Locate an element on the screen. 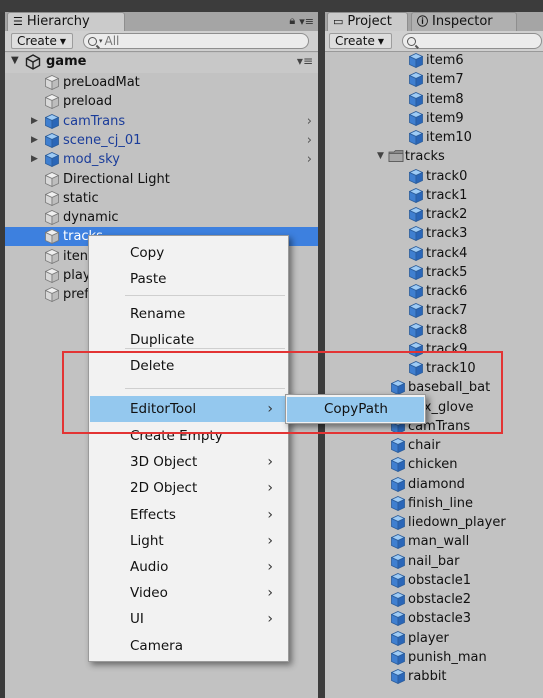 The image size is (543, 698). menu-item-ui: UI › is located at coordinates (188, 619).